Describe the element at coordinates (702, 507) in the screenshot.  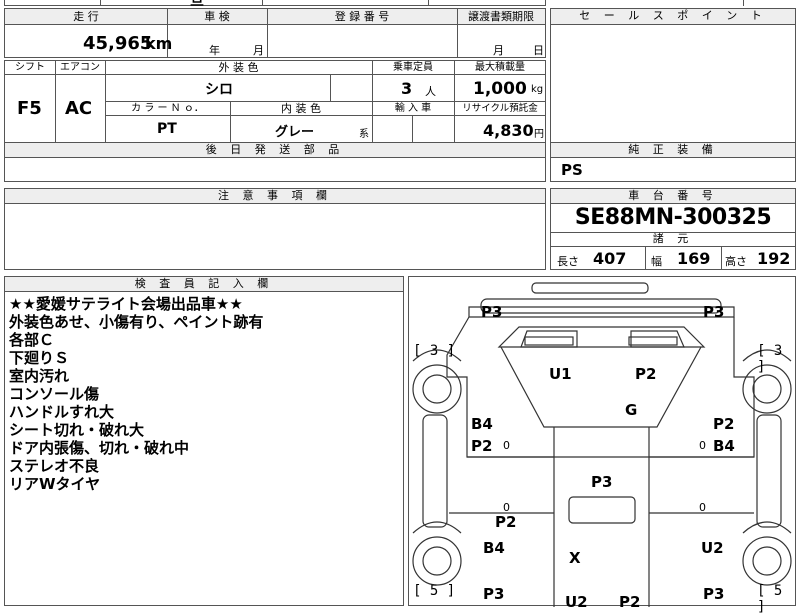
I see `label-zero-right-2: 0` at that location.